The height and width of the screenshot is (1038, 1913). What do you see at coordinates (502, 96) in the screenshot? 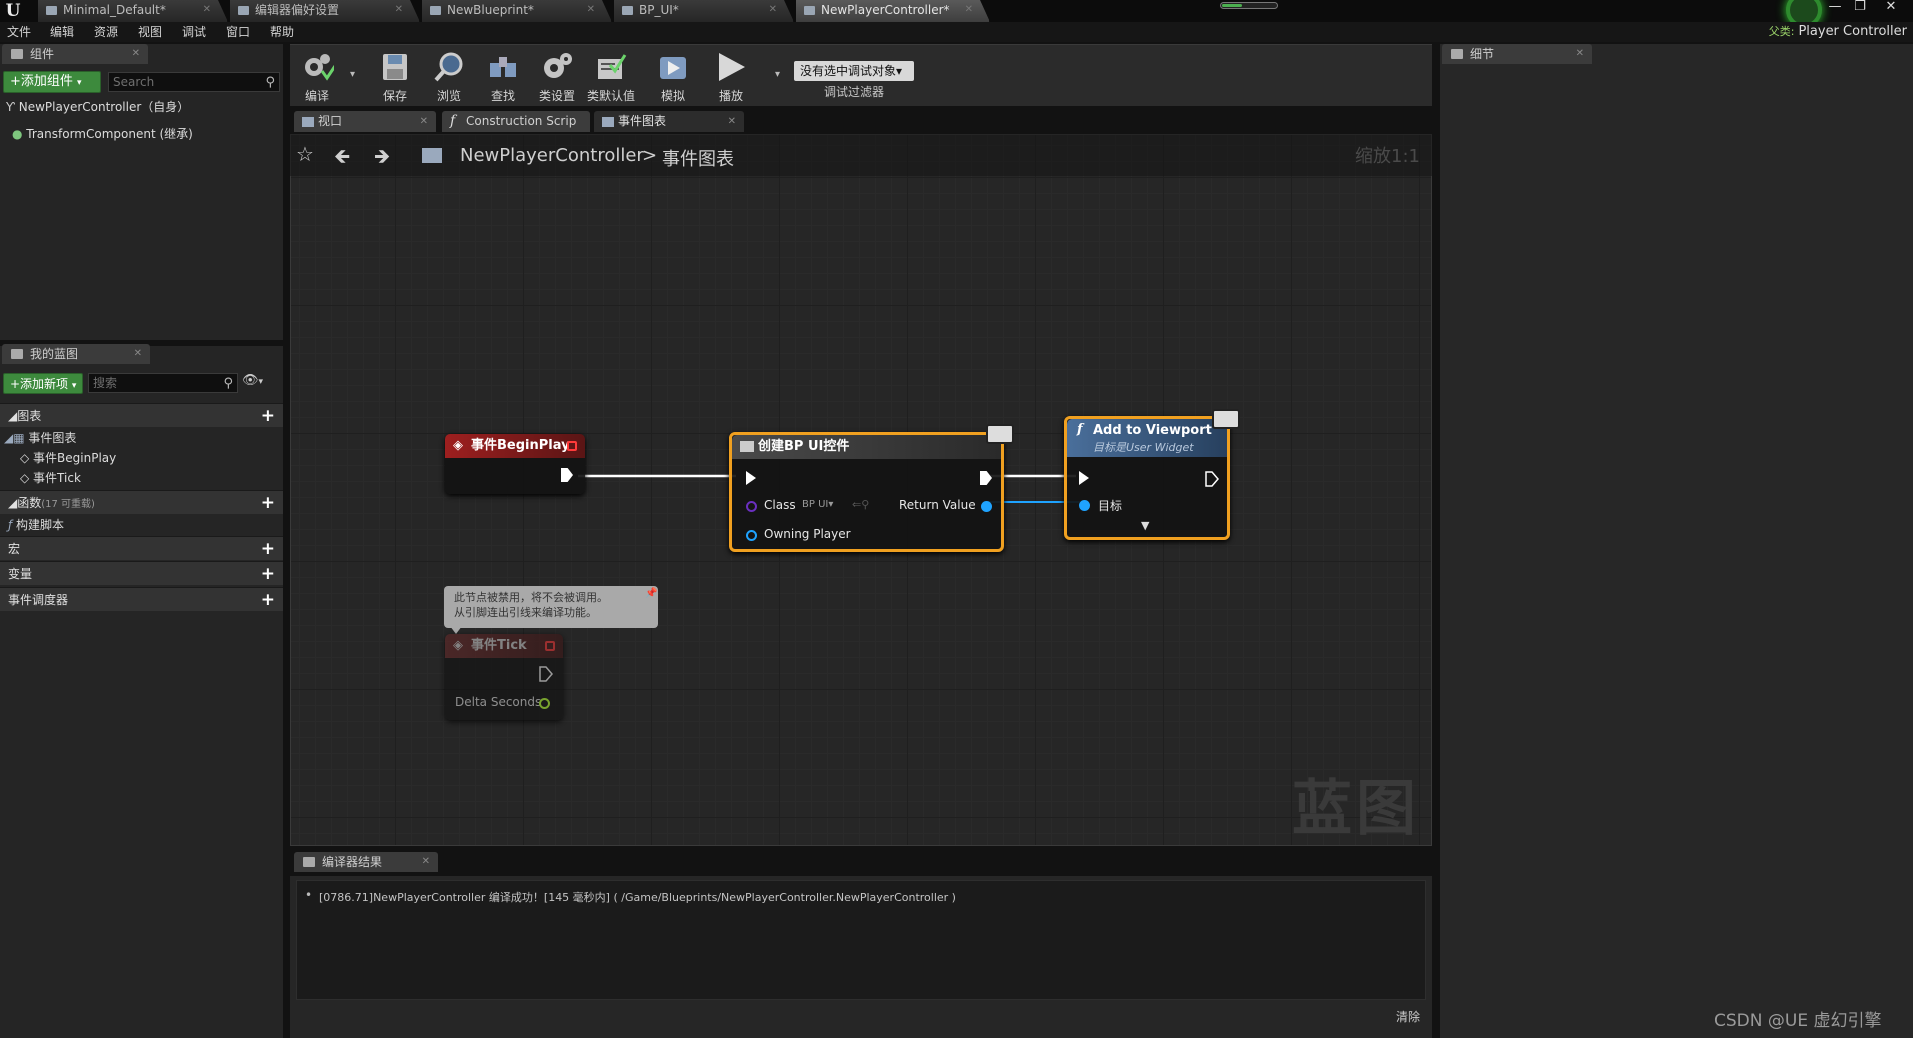
I see `find-label: 查找` at bounding box center [502, 96].